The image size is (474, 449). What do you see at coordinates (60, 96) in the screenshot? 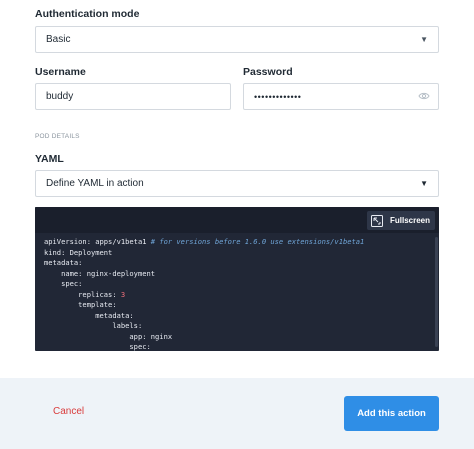
I see `username-value: buddy` at bounding box center [60, 96].